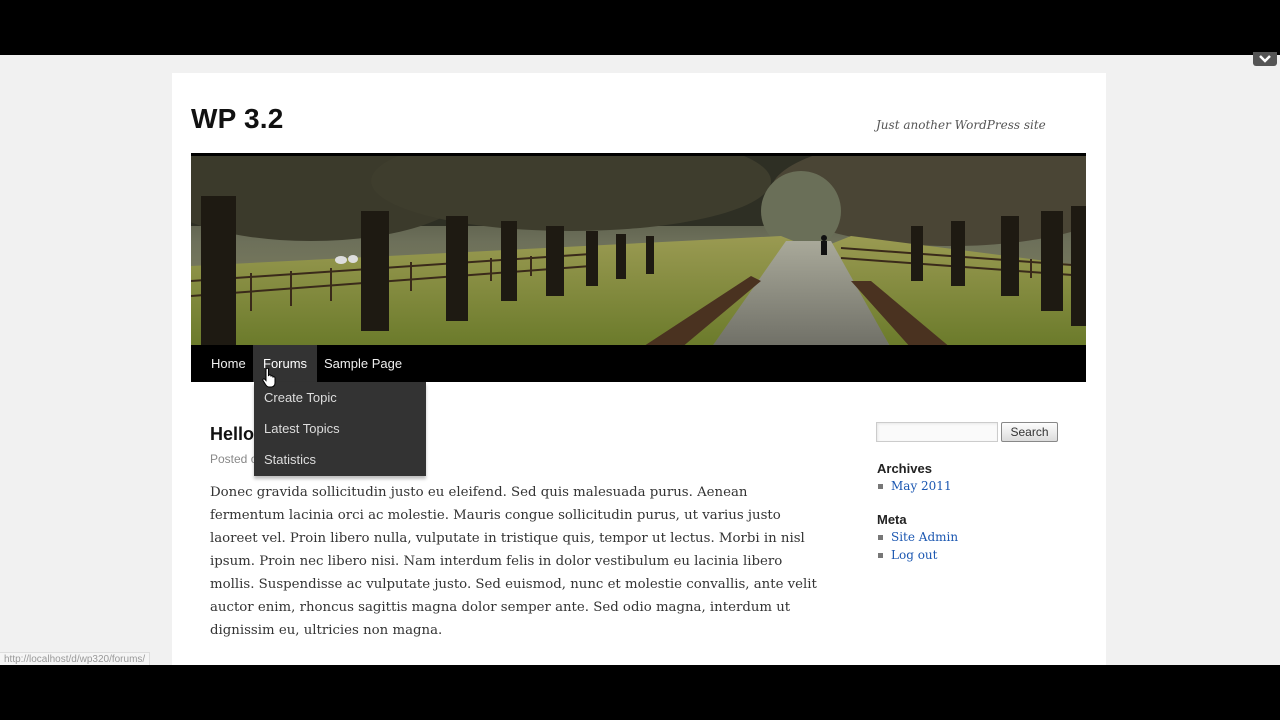 The image size is (1280, 720). I want to click on site-admin-link: Site Admin, so click(924, 537).